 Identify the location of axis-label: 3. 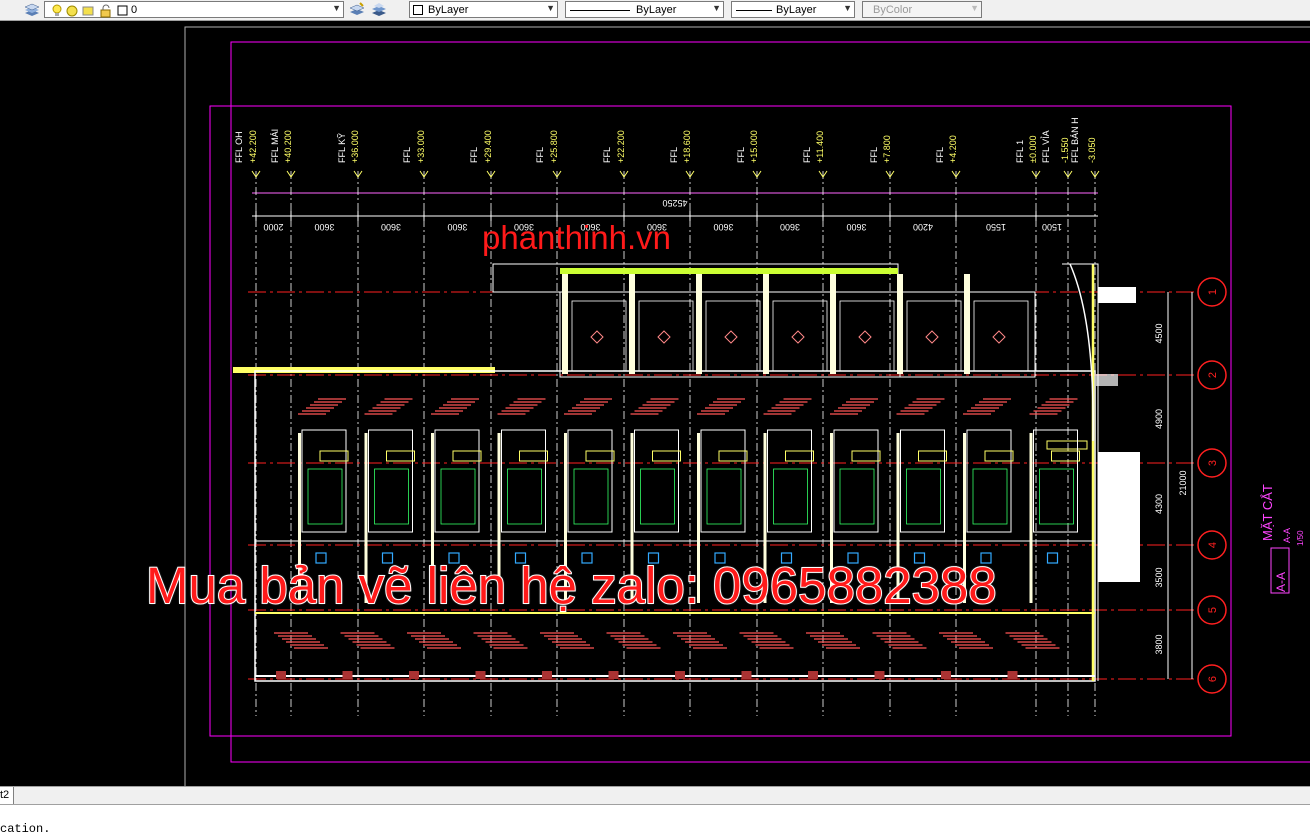
(1213, 463).